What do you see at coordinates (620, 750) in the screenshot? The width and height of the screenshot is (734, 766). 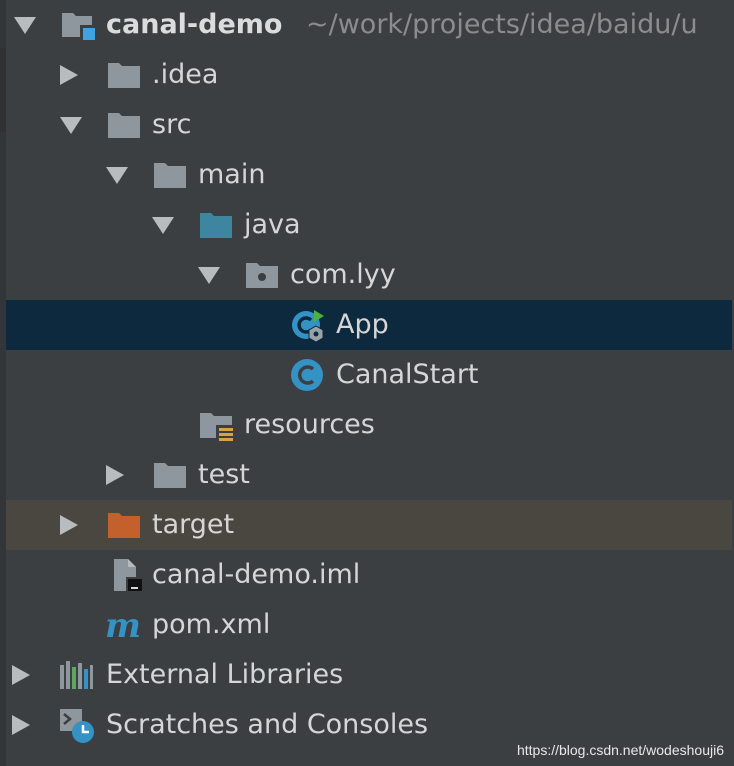 I see `watermark: https://blog.csdn.net/wodeshouji6` at bounding box center [620, 750].